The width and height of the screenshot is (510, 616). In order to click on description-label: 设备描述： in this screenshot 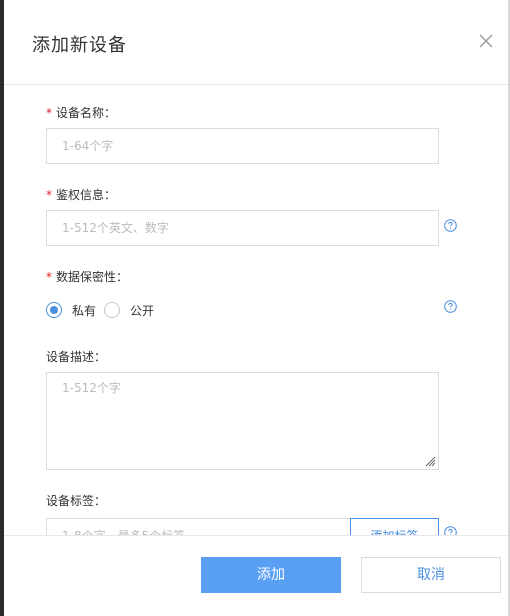, I will do `click(76, 357)`.